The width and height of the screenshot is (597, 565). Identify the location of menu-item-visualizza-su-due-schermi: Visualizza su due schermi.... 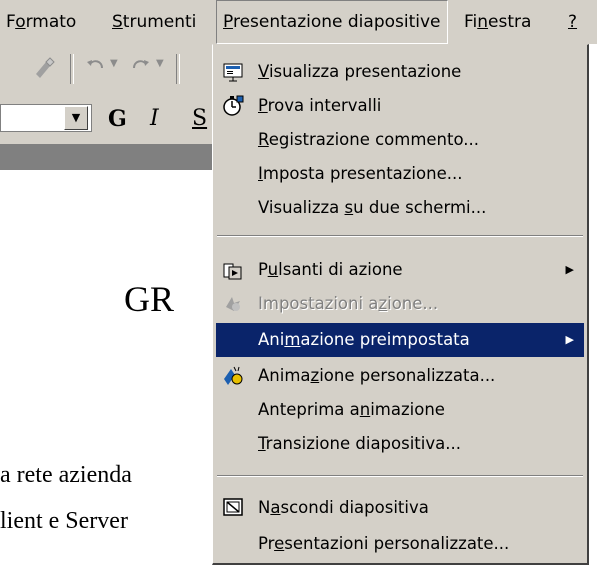
(400, 208).